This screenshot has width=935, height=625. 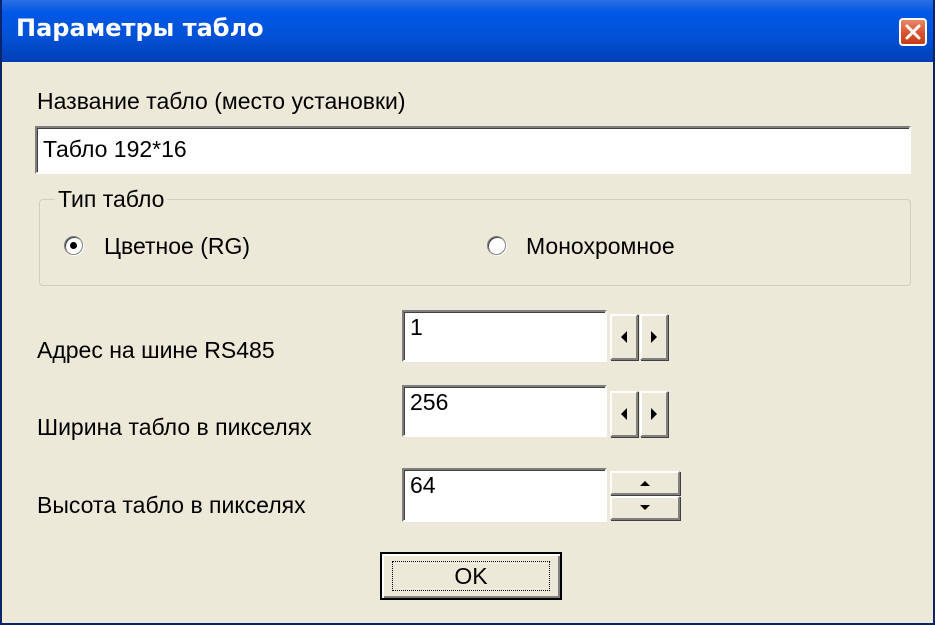 I want to click on close-icon, so click(x=913, y=32).